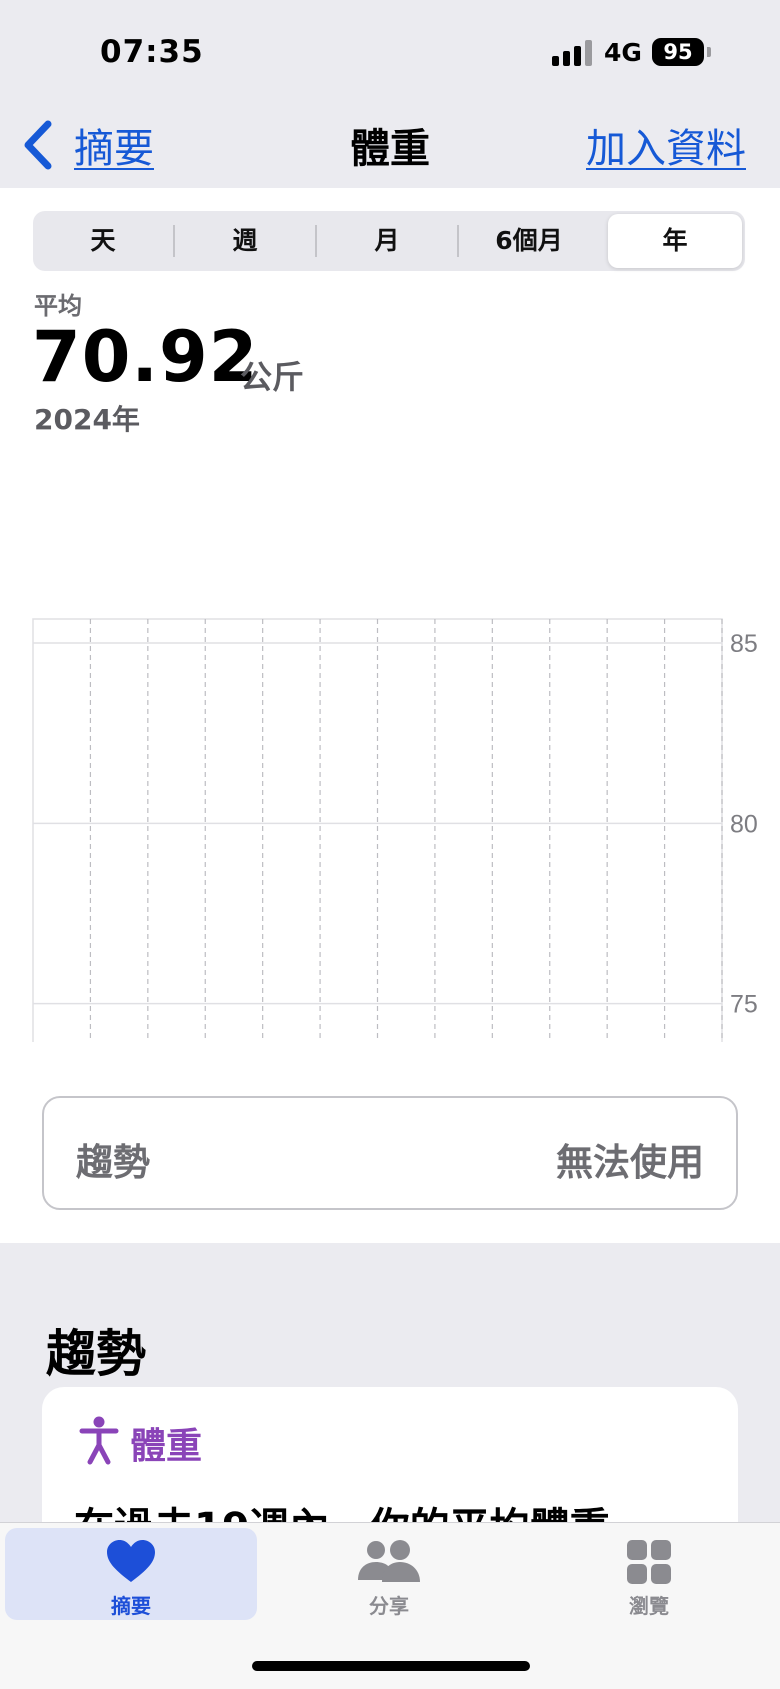  I want to click on battery-icon: 95, so click(678, 52).